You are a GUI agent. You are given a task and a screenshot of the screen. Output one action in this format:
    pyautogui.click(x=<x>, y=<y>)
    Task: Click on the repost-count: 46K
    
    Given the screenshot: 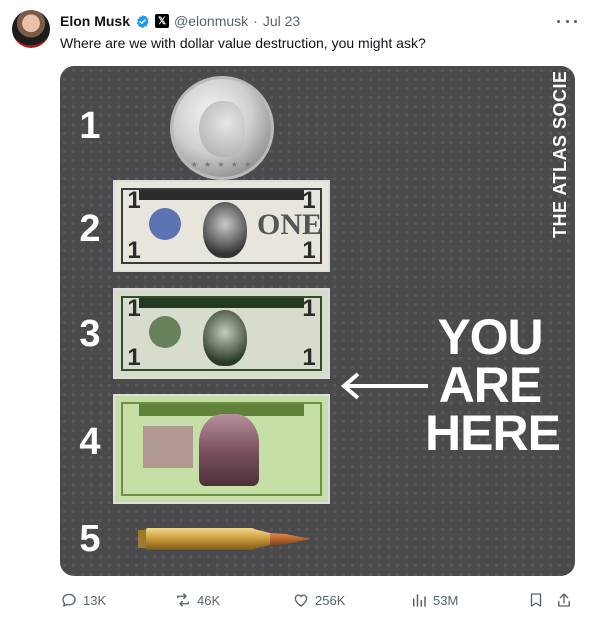 What is the action you would take?
    pyautogui.click(x=209, y=600)
    